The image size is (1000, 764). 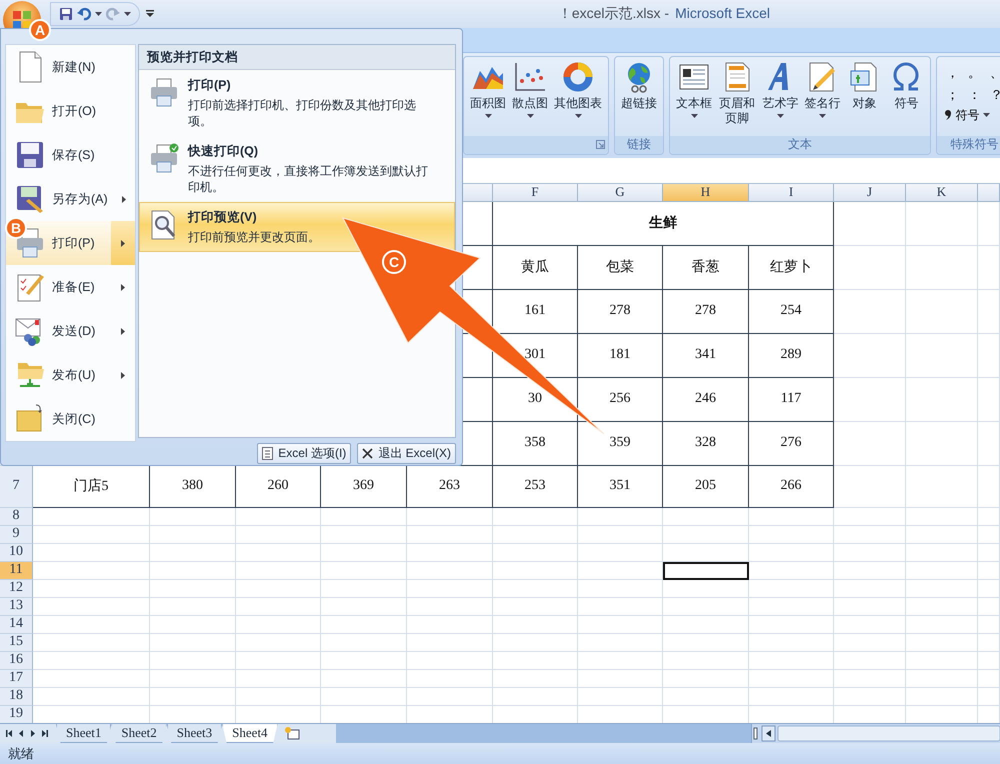 I want to click on row-header: 10, so click(x=16, y=553).